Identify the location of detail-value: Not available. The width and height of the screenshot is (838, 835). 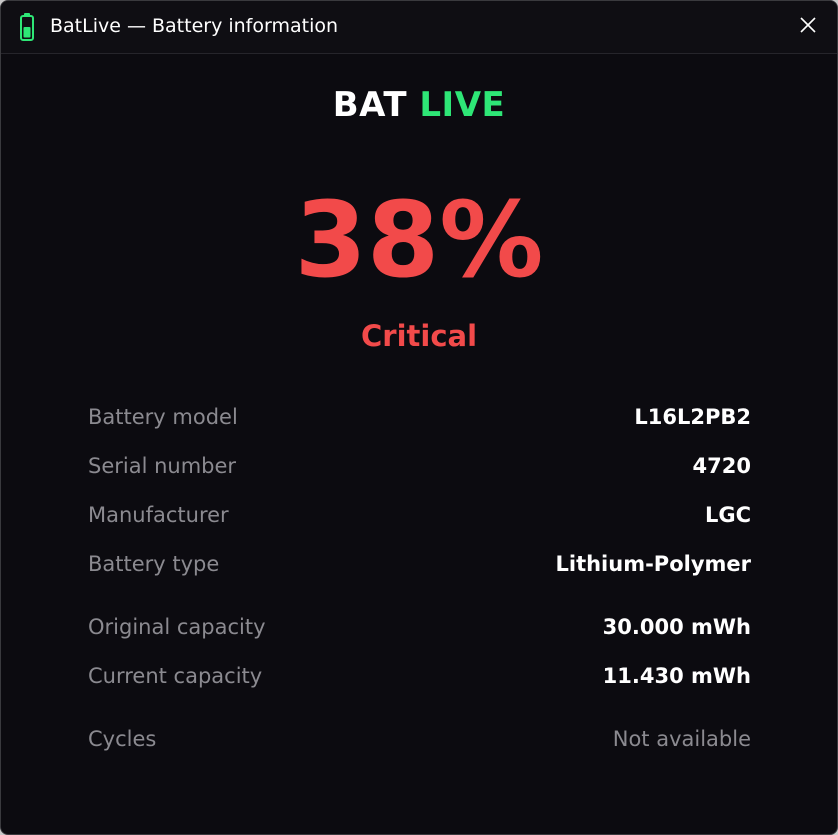
(681, 739).